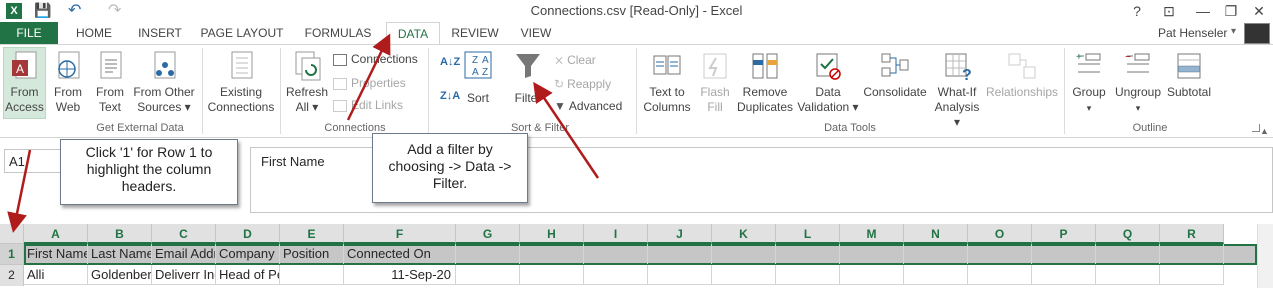  What do you see at coordinates (248, 275) in the screenshot?
I see `cell-d2: Head of People` at bounding box center [248, 275].